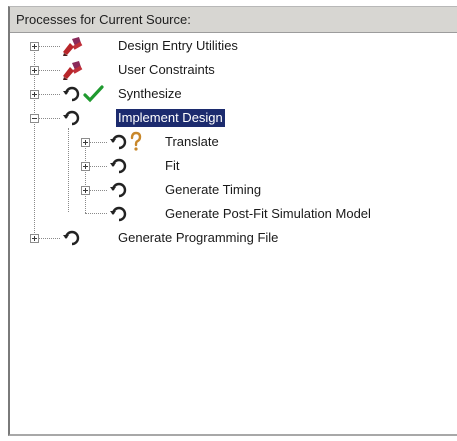 The image size is (457, 441). I want to click on tree-item-generate-post-fit-simulation-model: Generate Post-Fit Simulation Model, so click(230, 214).